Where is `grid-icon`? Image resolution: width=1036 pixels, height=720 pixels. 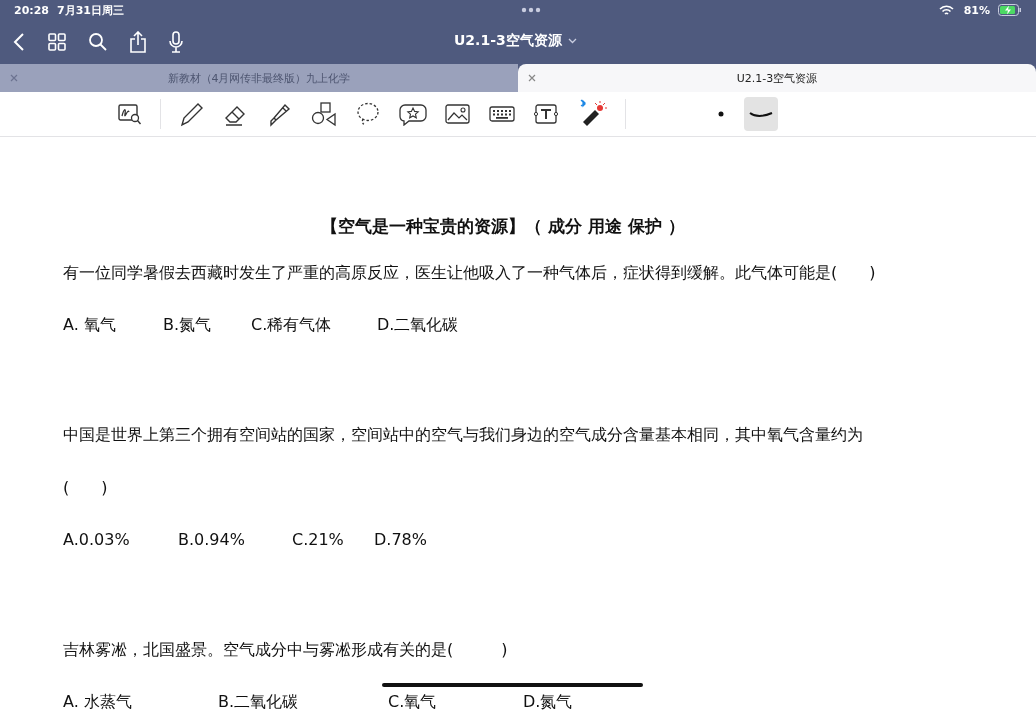 grid-icon is located at coordinates (57, 42).